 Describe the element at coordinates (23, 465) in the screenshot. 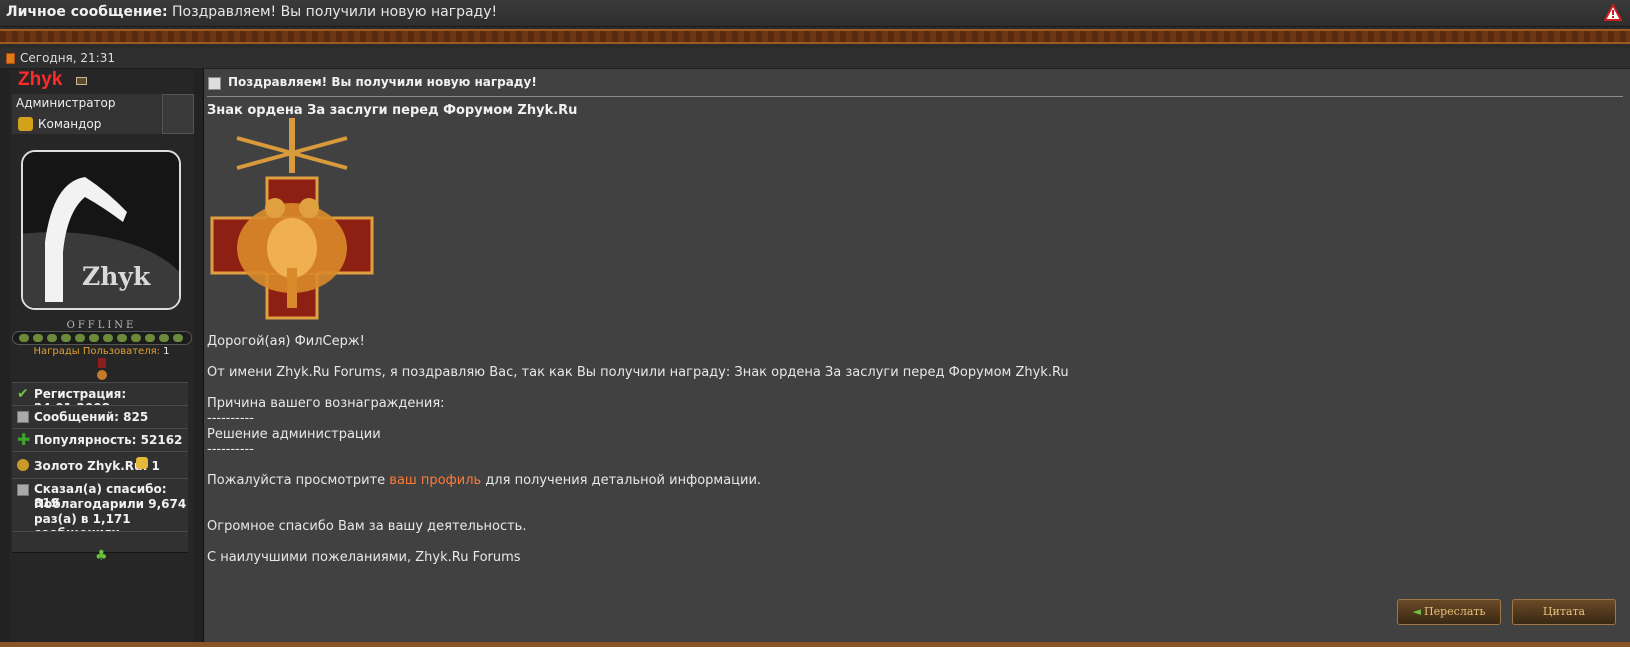

I see `gold-icon` at that location.